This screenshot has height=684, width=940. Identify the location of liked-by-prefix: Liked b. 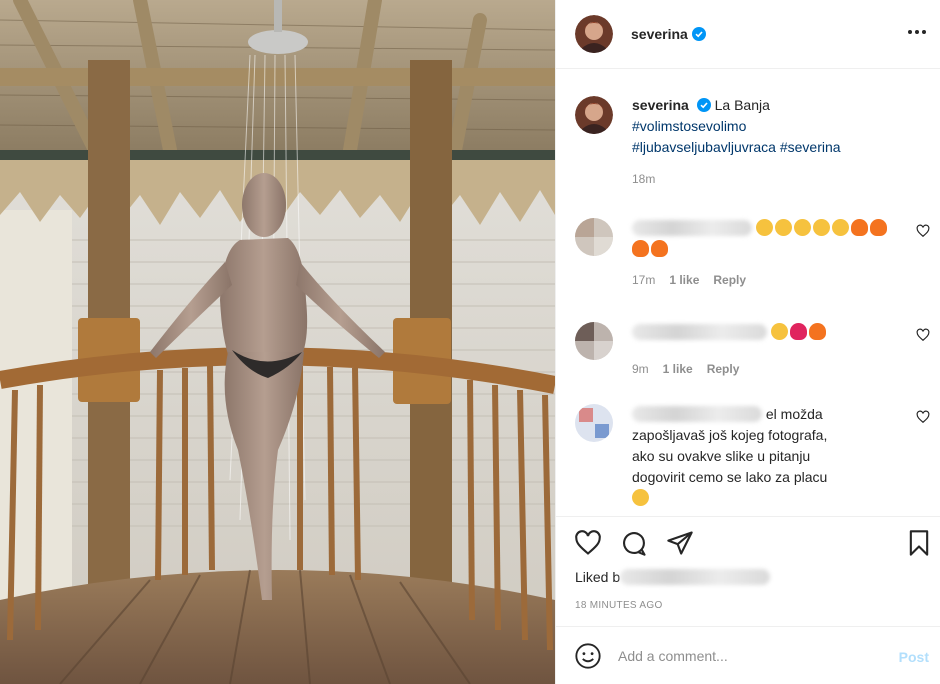
(598, 577).